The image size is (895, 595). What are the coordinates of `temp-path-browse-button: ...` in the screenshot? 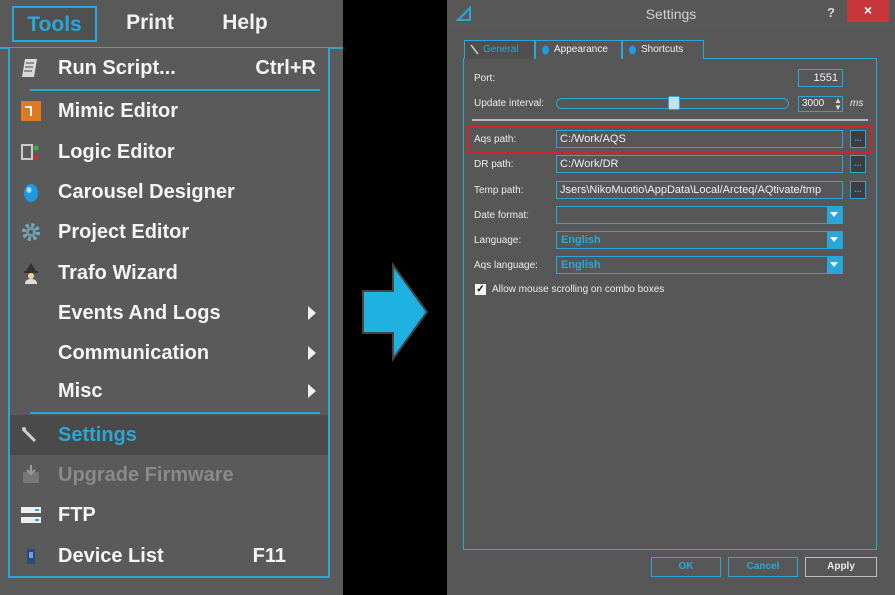 It's located at (858, 190).